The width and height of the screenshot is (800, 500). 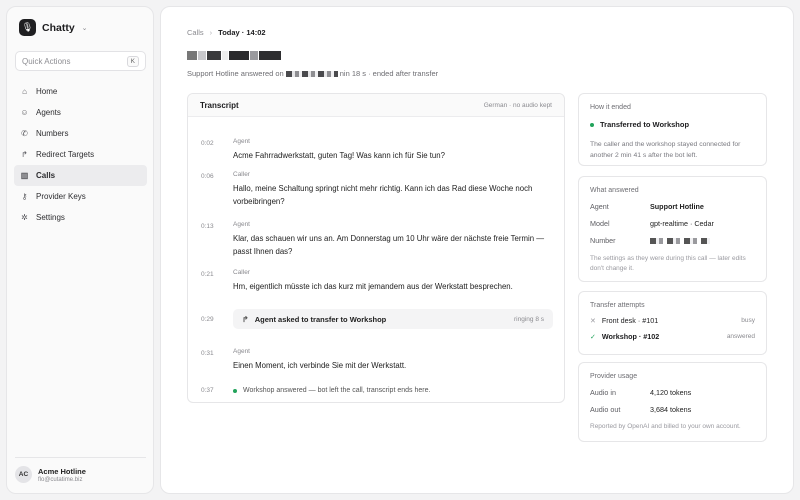 I want to click on sidebar-item-label: Calls, so click(x=46, y=175).